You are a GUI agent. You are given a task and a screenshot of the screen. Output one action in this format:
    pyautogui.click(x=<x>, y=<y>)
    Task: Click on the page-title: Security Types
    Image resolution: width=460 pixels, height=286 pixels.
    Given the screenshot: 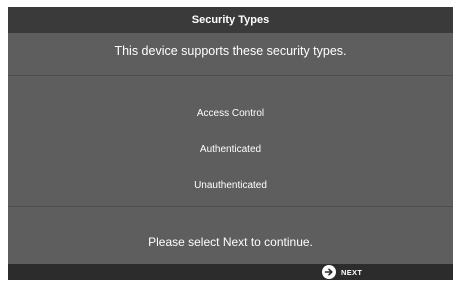 What is the action you would take?
    pyautogui.click(x=230, y=20)
    